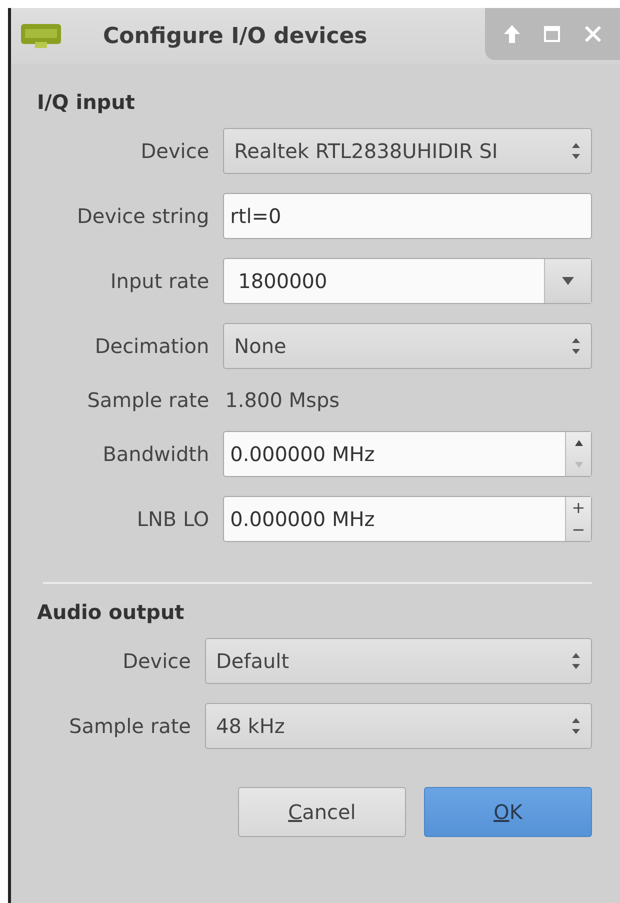  Describe the element at coordinates (593, 34) in the screenshot. I see `close-icon` at that location.